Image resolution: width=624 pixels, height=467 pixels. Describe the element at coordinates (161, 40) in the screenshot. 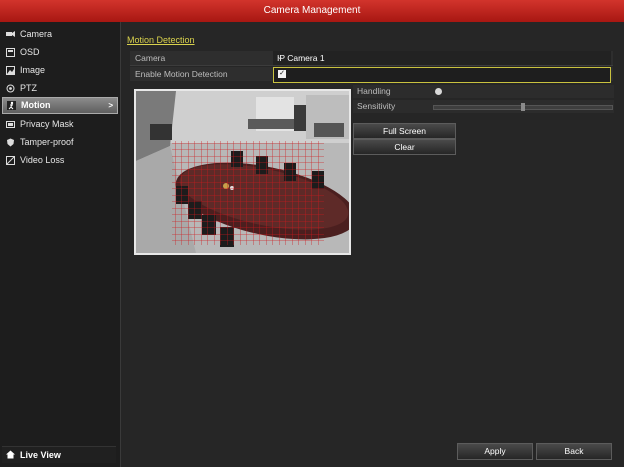

I see `section-title: Motion Detection` at that location.